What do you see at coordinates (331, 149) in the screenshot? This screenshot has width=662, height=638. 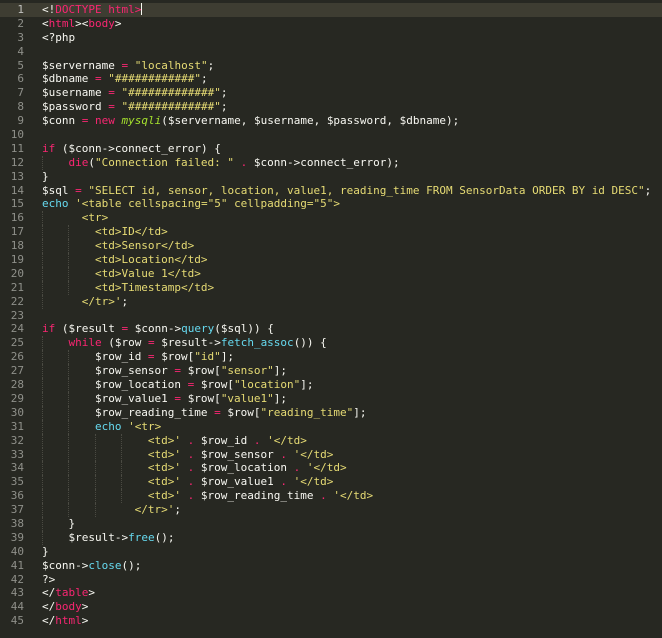 I see `code-line: 11 if ($conn->connect_error) {` at bounding box center [331, 149].